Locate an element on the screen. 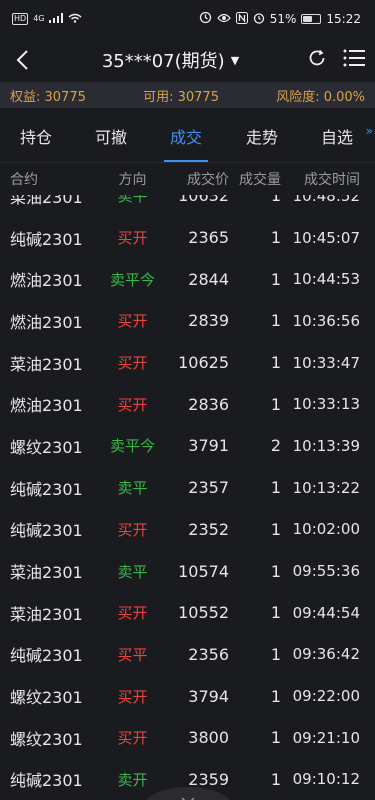 This screenshot has width=375, height=800. page-title: 35***07(期货) is located at coordinates (163, 61).